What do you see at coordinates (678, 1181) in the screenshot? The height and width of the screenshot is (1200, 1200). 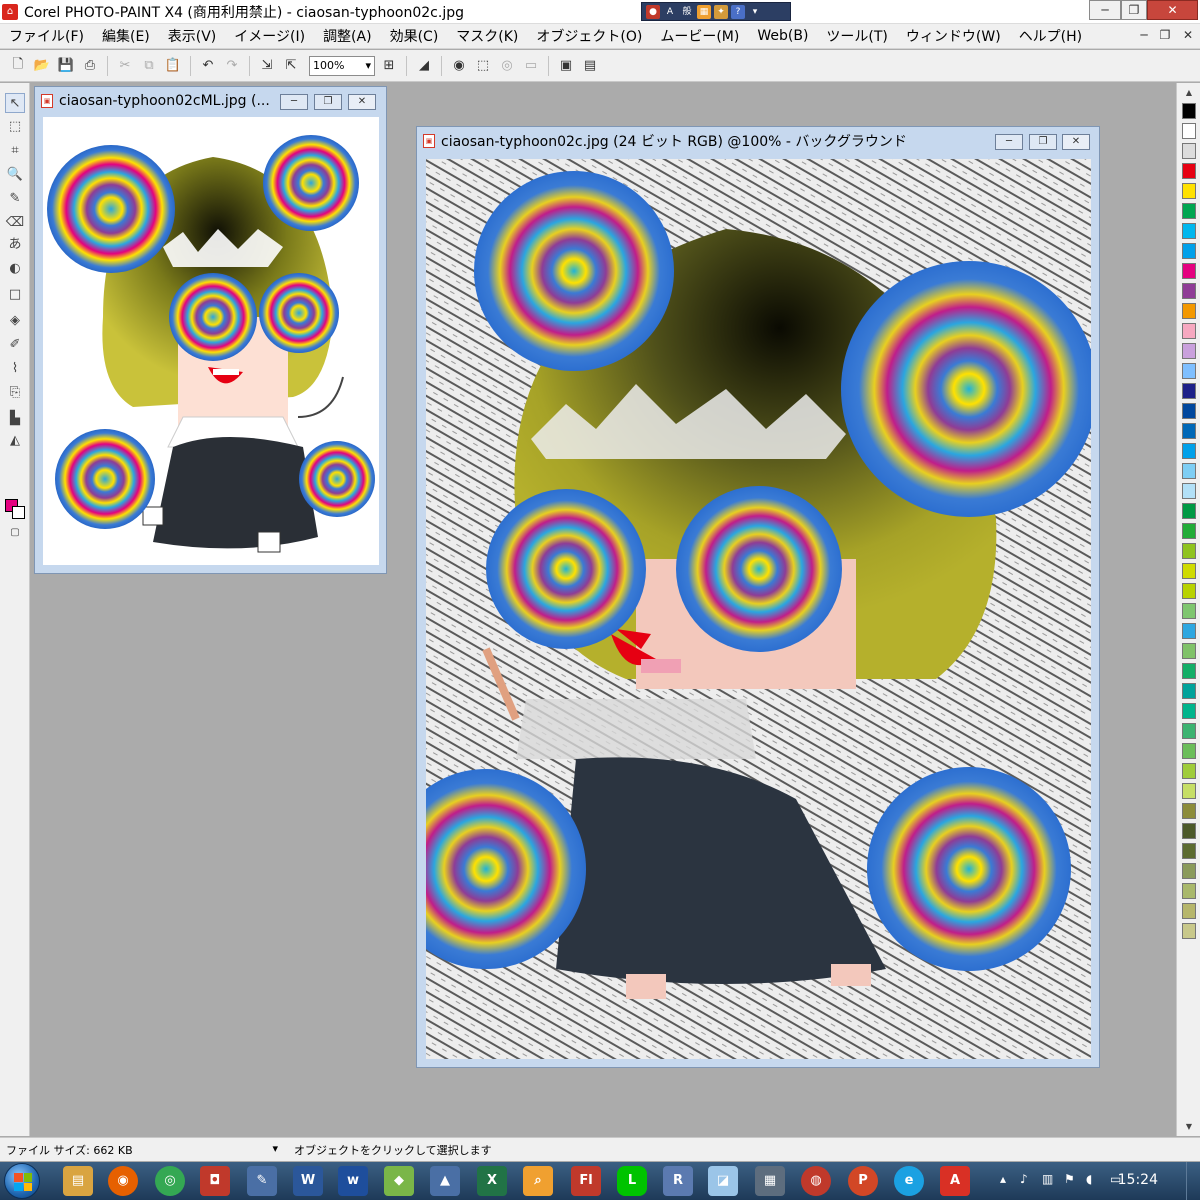 I see `r-taskbar-icon: R` at bounding box center [678, 1181].